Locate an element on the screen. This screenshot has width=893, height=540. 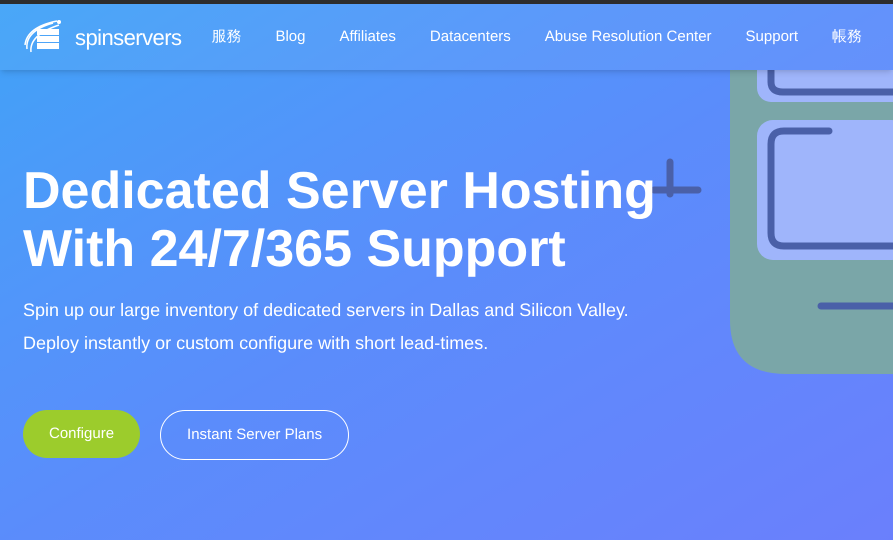
hero-heading: Dedicated Server Hosting is located at coordinates (339, 191).